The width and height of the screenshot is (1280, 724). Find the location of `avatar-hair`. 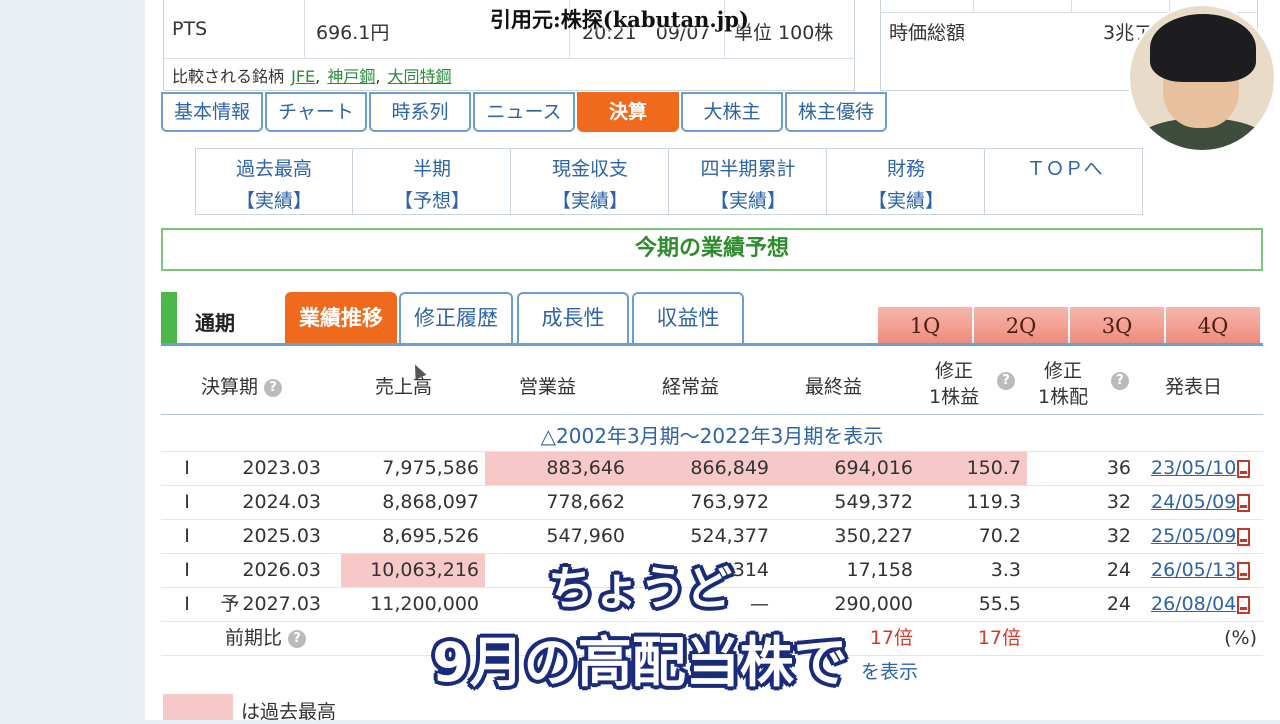

avatar-hair is located at coordinates (1203, 48).